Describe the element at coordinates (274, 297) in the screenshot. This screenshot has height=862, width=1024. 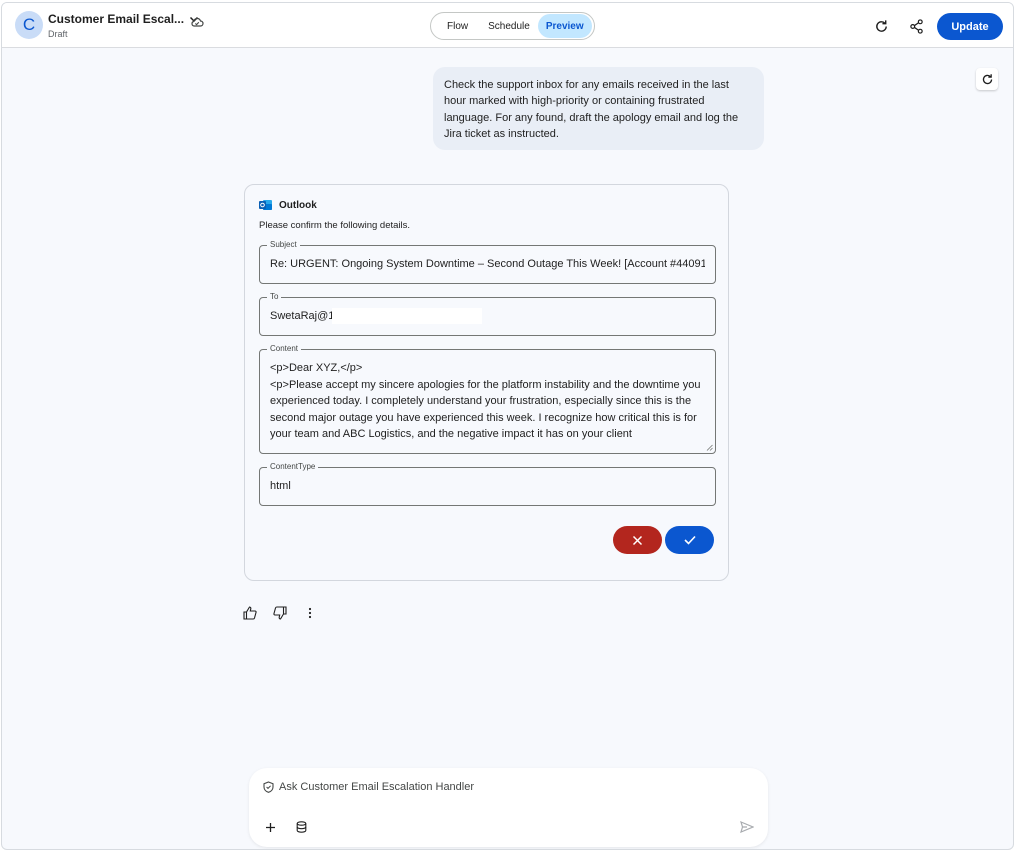
I see `to-label: To` at that location.